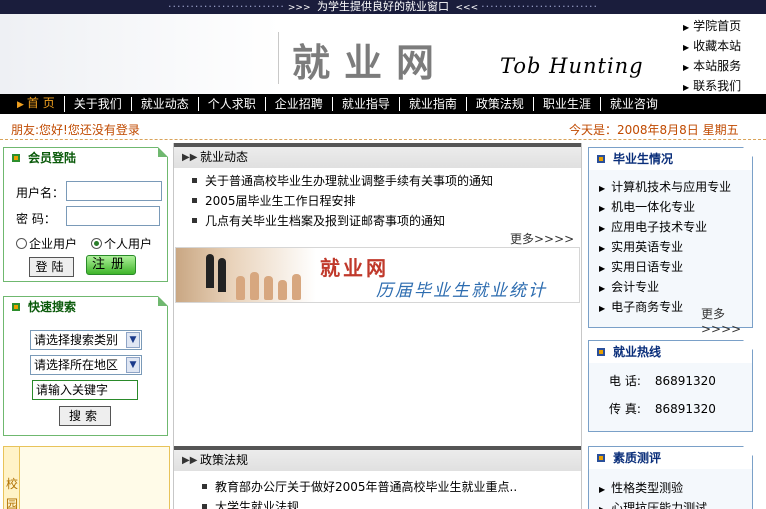 Image resolution: width=766 pixels, height=509 pixels. I want to click on role-company-radio: 企业用户, so click(46, 243).